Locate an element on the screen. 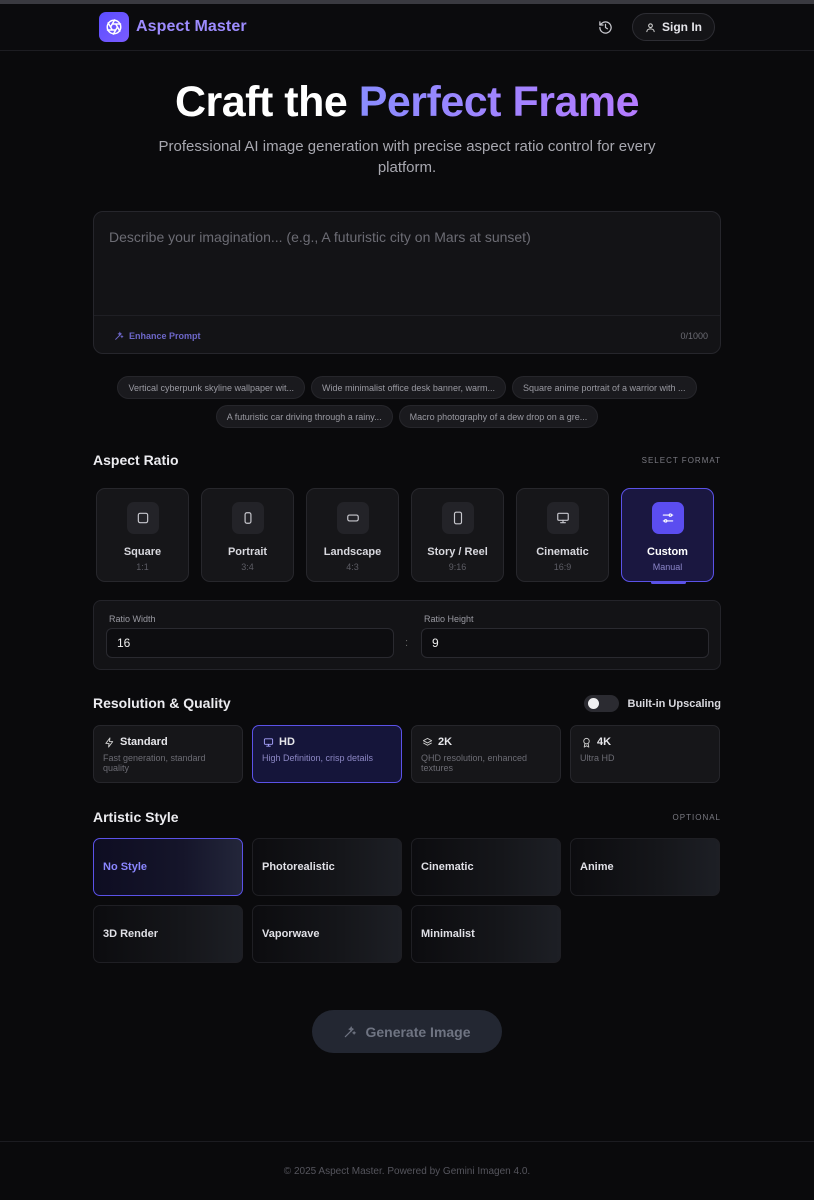 This screenshot has height=1200, width=814. quality-option-2k: 2K QHD resolution, enhanced textures is located at coordinates (486, 754).